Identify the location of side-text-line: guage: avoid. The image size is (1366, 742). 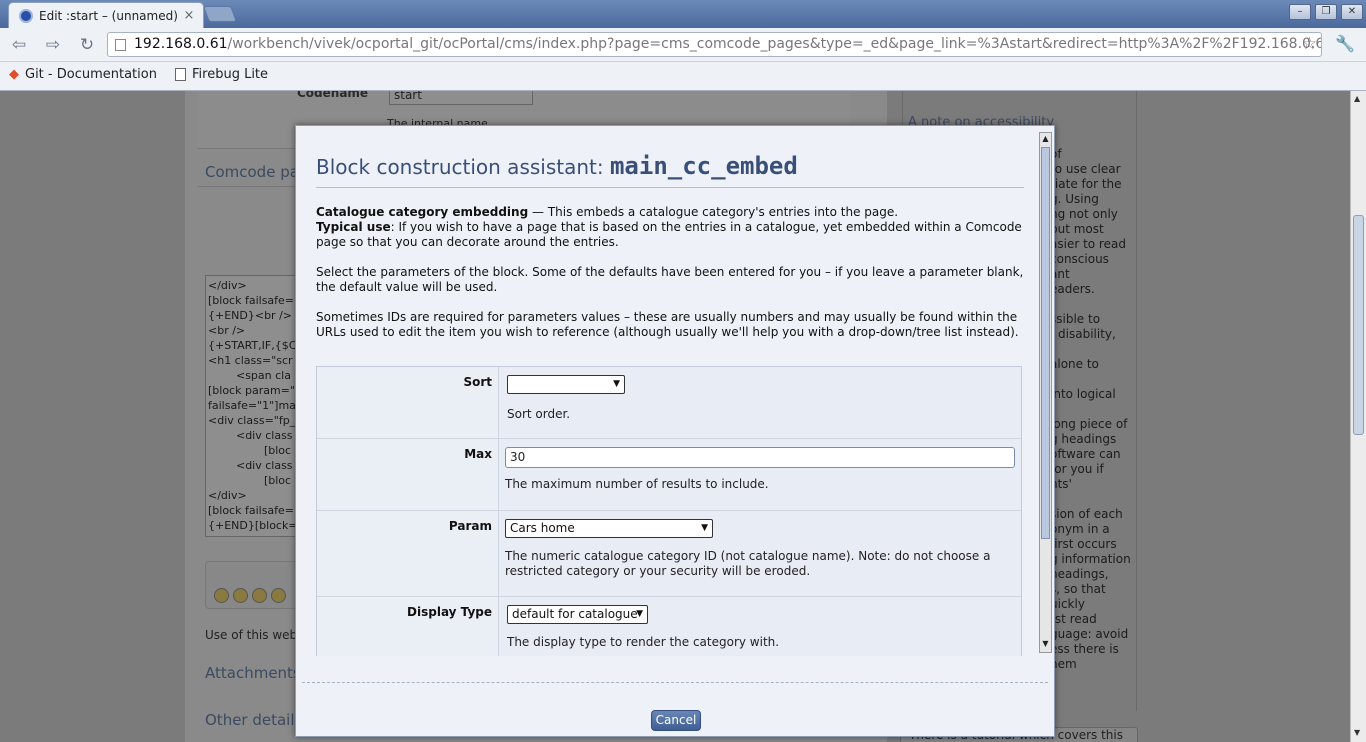
(1089, 634).